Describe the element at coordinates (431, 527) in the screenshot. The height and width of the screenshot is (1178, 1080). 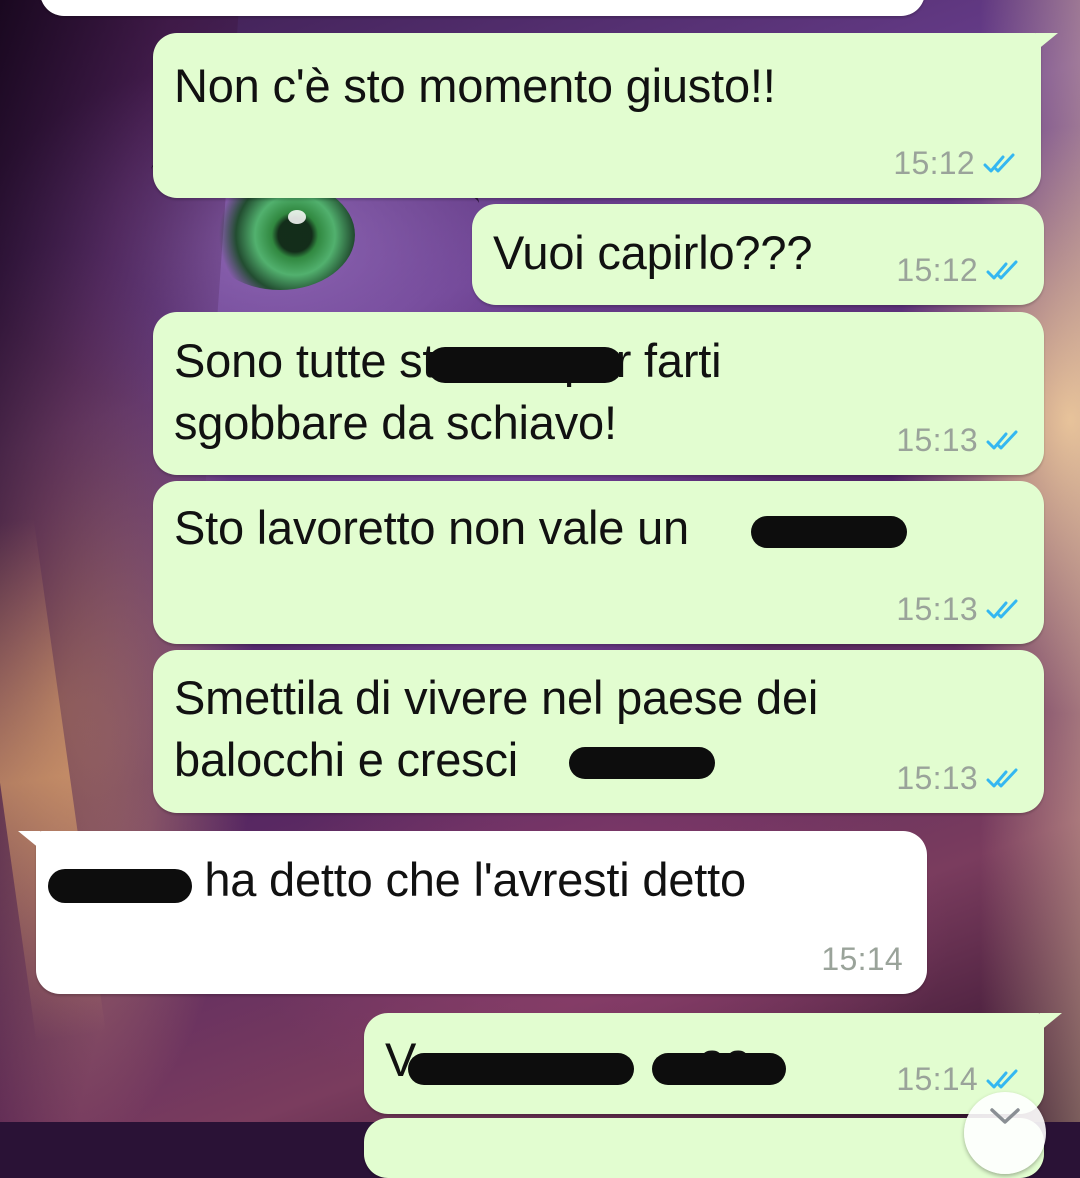
I see `message-text: Sto lavoretto non vale un` at that location.